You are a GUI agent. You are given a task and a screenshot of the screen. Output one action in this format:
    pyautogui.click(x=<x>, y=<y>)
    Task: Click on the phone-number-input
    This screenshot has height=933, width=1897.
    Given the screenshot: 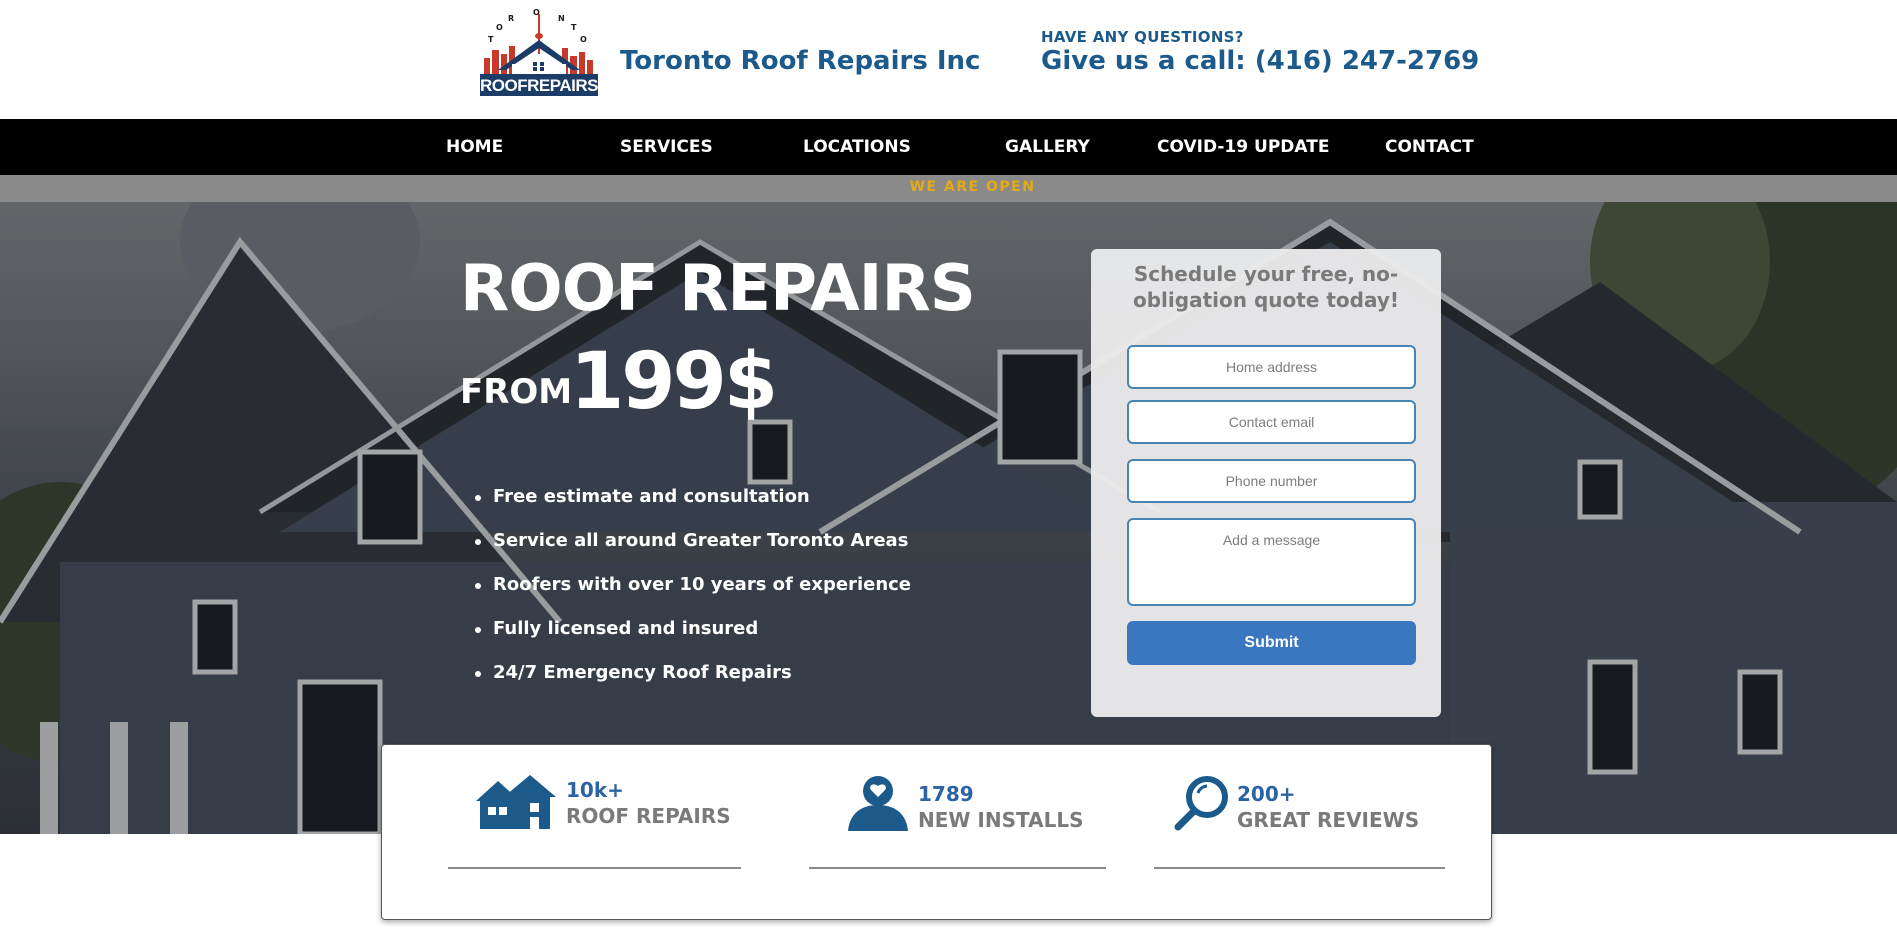 What is the action you would take?
    pyautogui.click(x=1271, y=481)
    